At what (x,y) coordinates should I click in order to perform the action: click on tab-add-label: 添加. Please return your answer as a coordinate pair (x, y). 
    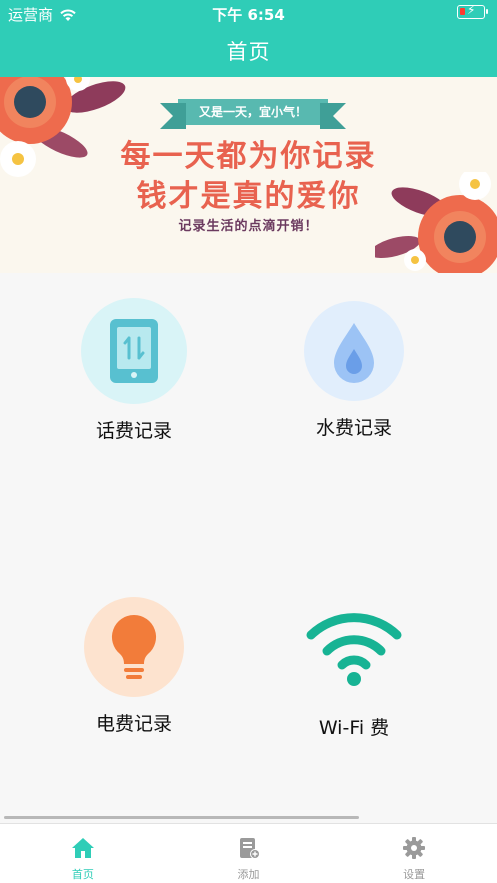
    Looking at the image, I should click on (248, 874).